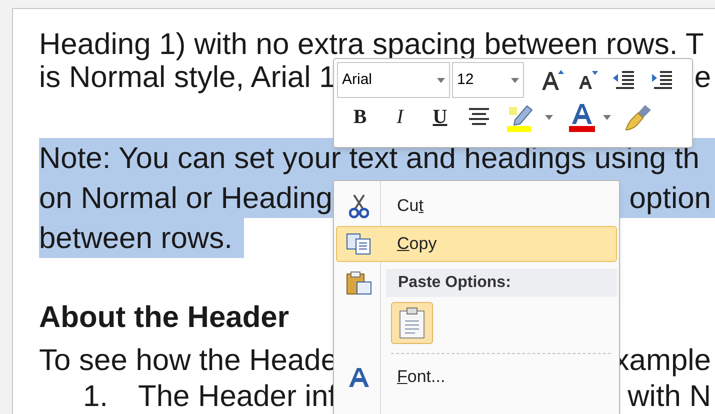 The image size is (715, 414). I want to click on font-name-dropdown: Arial, so click(393, 80).